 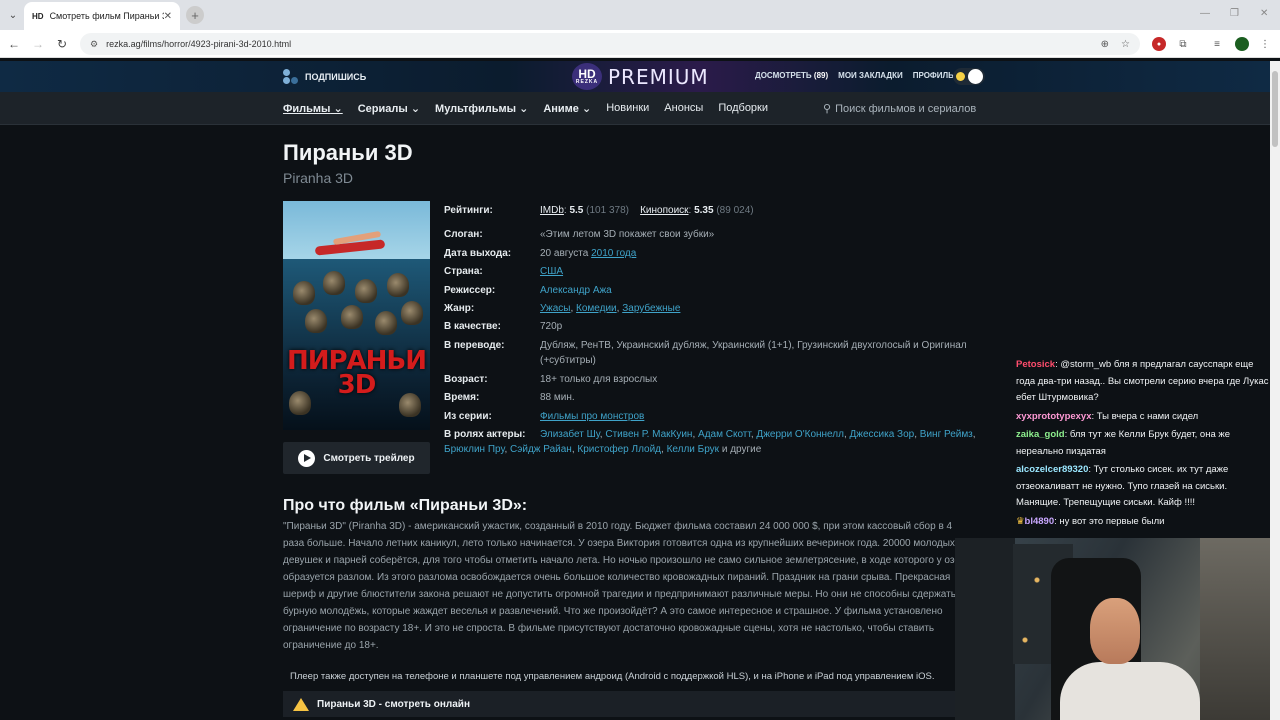 I want to click on time-label: Время:, so click(x=462, y=397).